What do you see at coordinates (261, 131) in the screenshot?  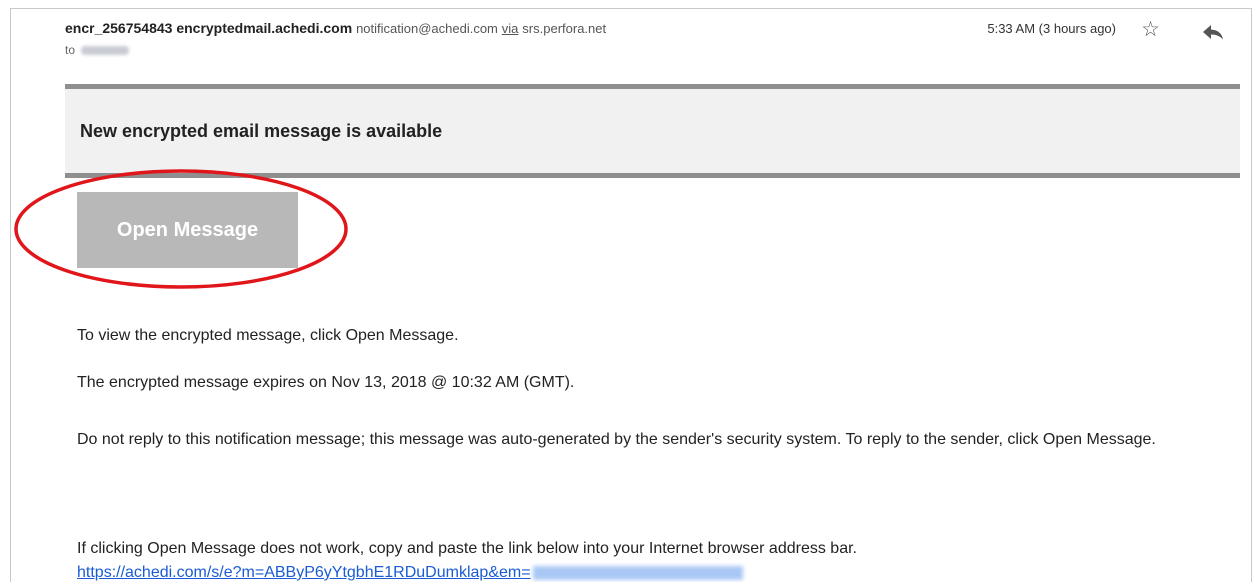 I see `banner-title: New encrypted email message is available` at bounding box center [261, 131].